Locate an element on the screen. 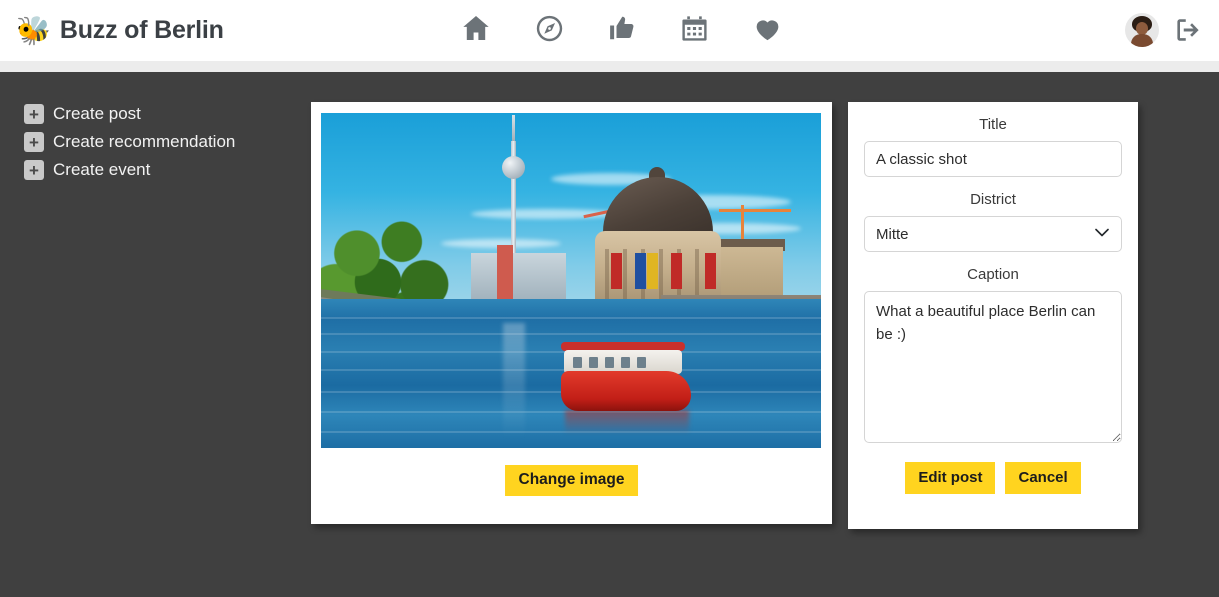 The width and height of the screenshot is (1219, 597). photo-tv-tower-sphere is located at coordinates (513, 167).